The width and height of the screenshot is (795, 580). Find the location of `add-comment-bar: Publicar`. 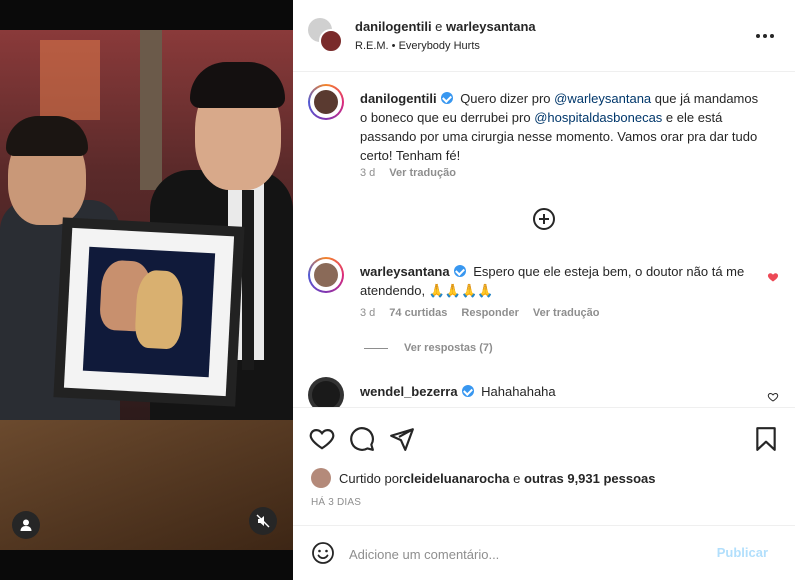

add-comment-bar: Publicar is located at coordinates (544, 552).